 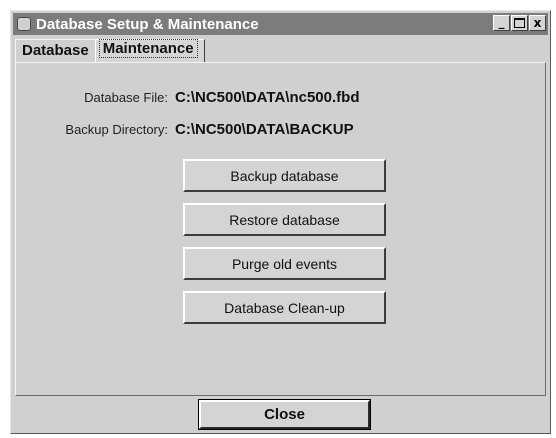 I want to click on title-bar-buttons: _ x, so click(x=519, y=23).